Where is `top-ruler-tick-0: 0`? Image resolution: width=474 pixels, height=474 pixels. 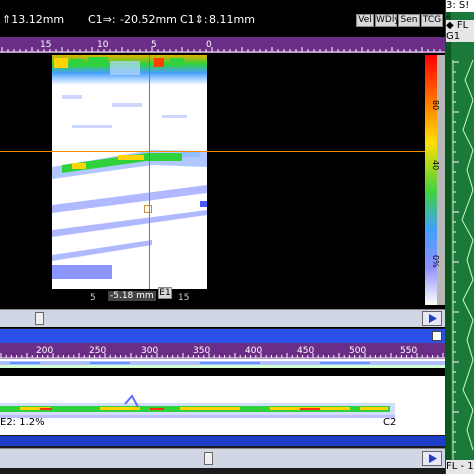
top-ruler-tick-0: 0 is located at coordinates (209, 45).